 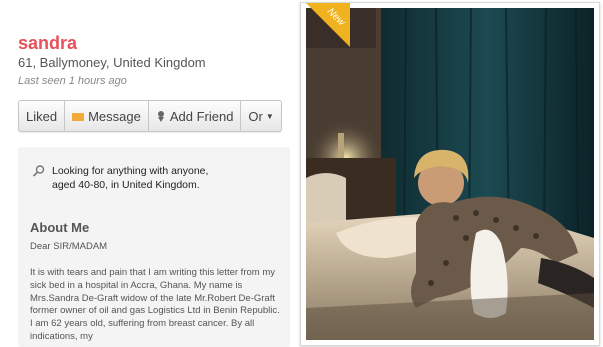 What do you see at coordinates (60, 227) in the screenshot?
I see `about-heading: About Me` at bounding box center [60, 227].